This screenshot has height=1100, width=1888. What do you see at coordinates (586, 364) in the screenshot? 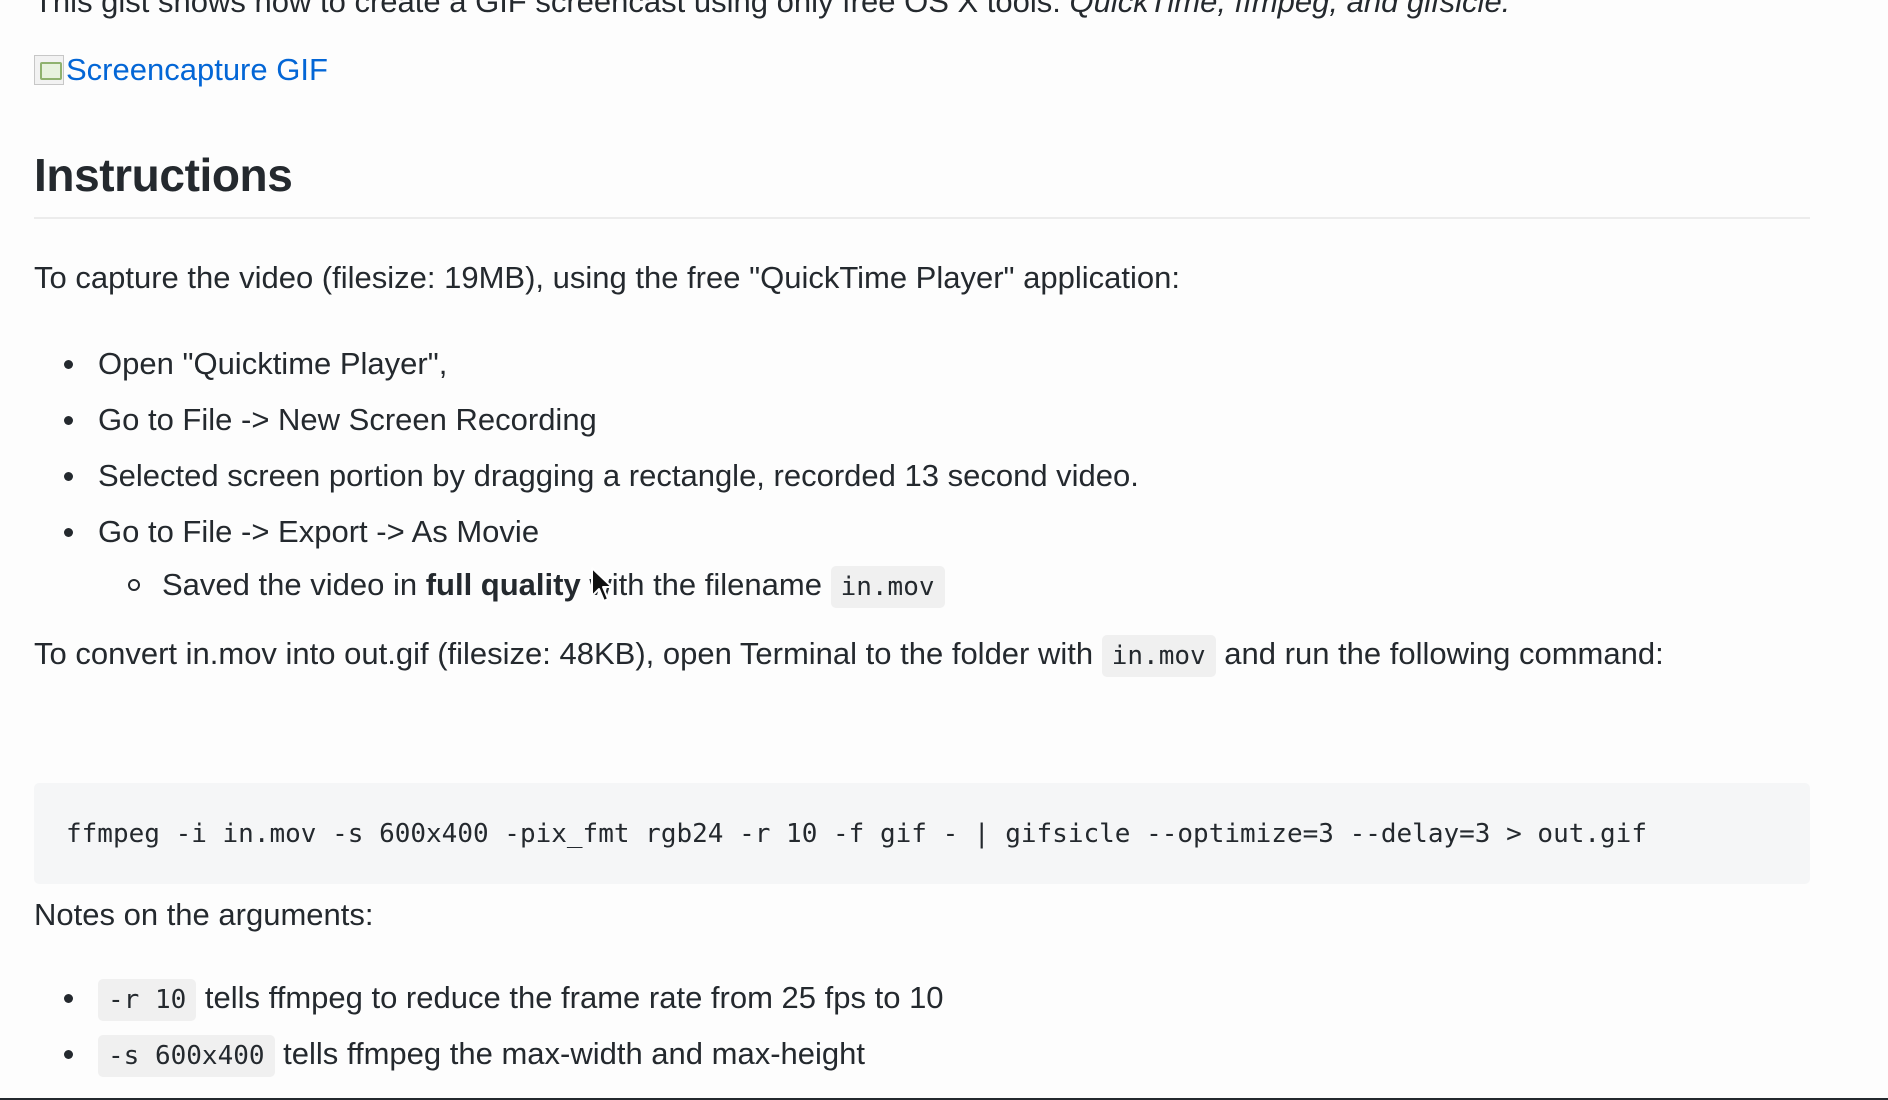
I see `list-item: Open "Quicktime Player",` at bounding box center [586, 364].